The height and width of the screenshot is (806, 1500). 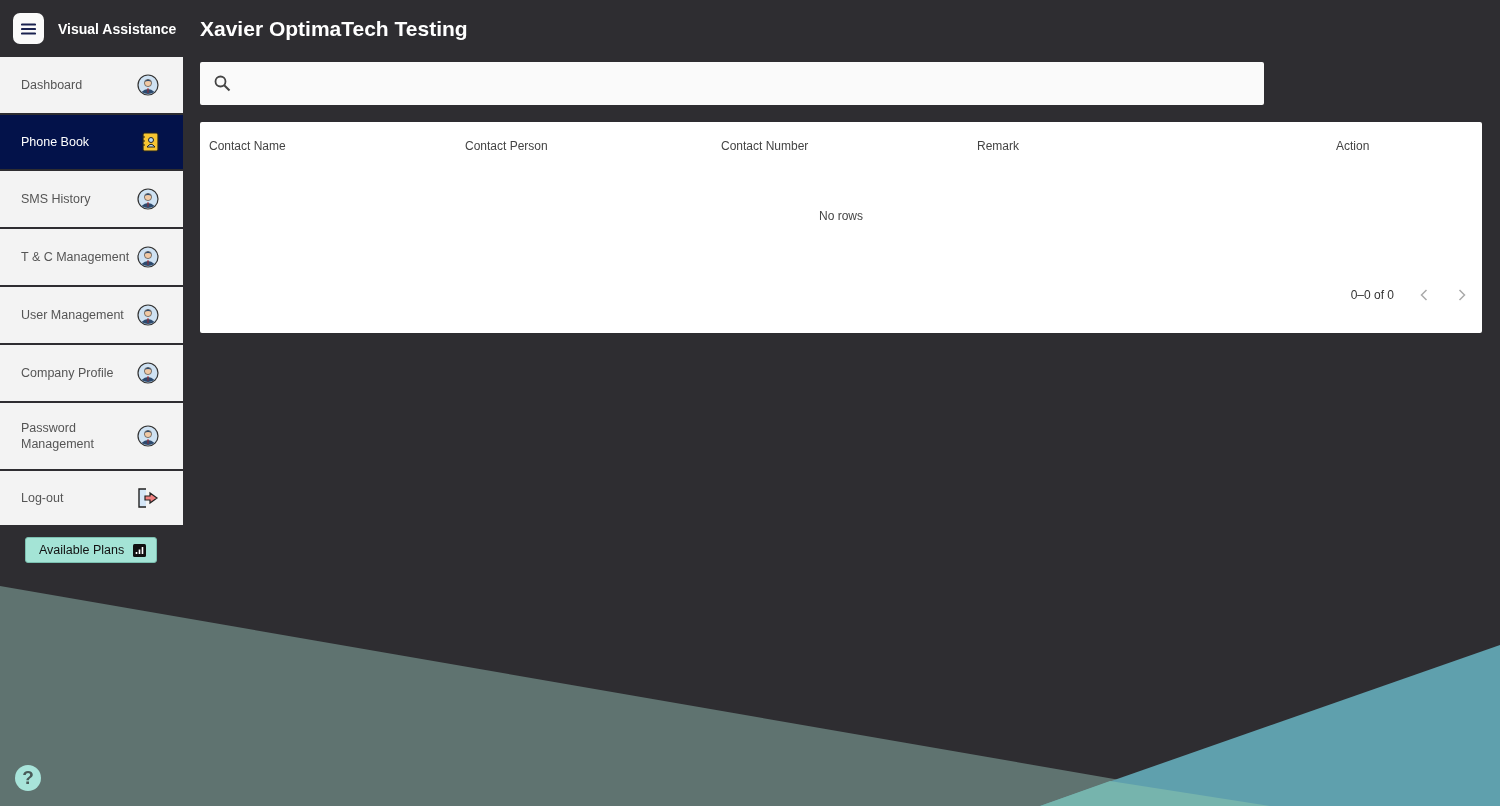 I want to click on search-field, so click(x=732, y=83).